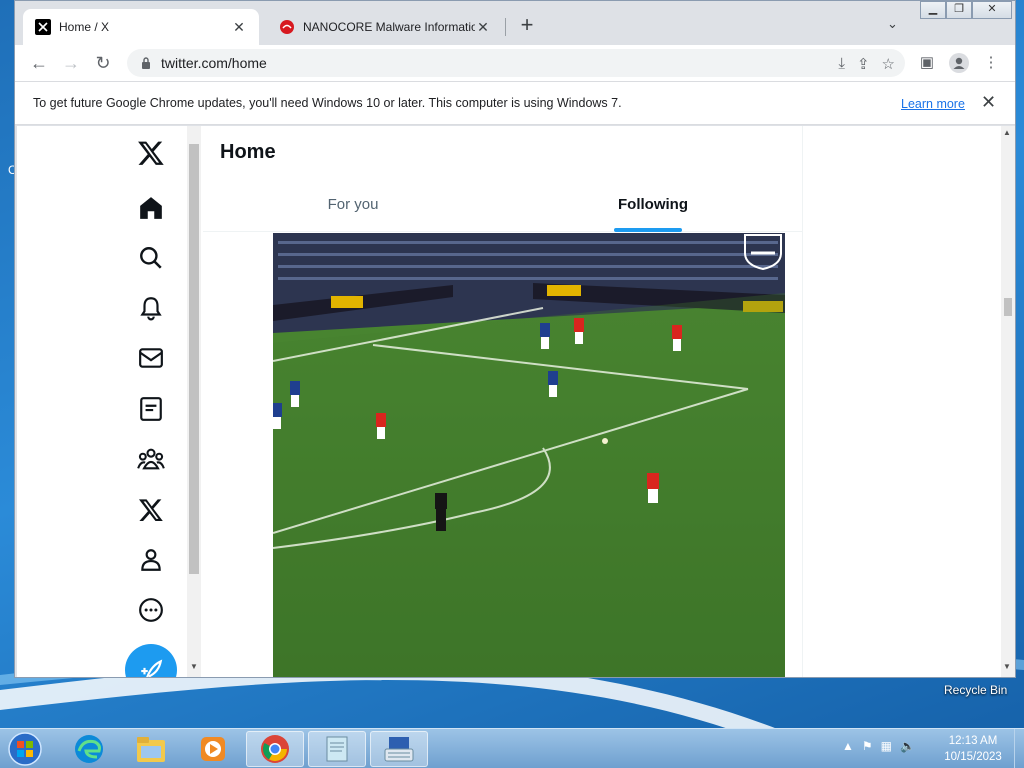  Describe the element at coordinates (389, 27) in the screenshot. I see `tab-title: NANOCORE Malware Information` at that location.